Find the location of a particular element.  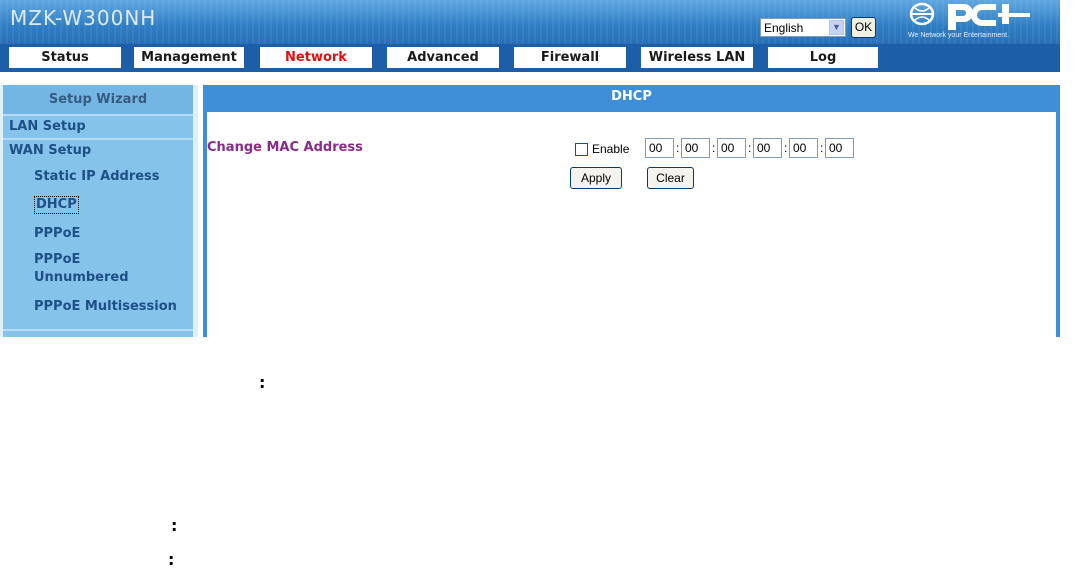

language-selected: English is located at coordinates (784, 28).